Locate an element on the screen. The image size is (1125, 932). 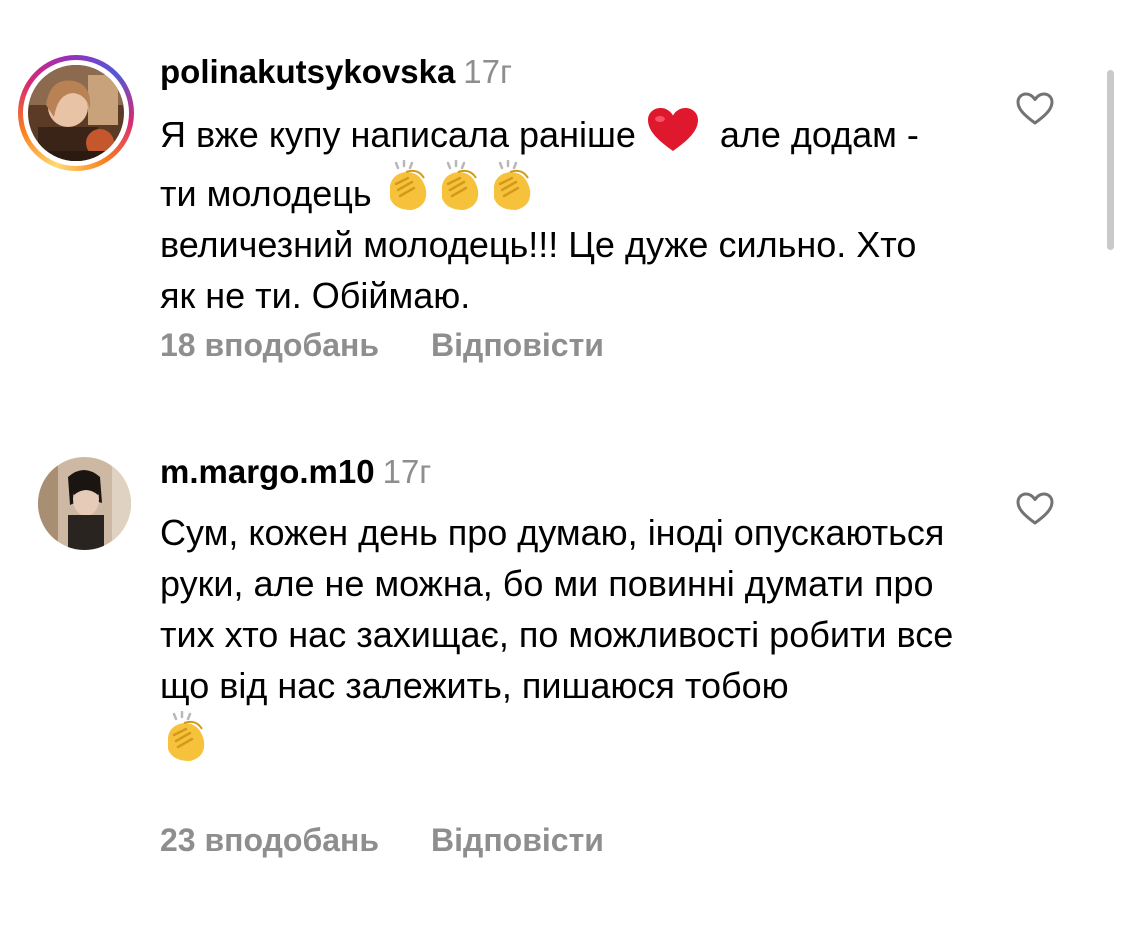
username: m.margo.m10 is located at coordinates (267, 471).